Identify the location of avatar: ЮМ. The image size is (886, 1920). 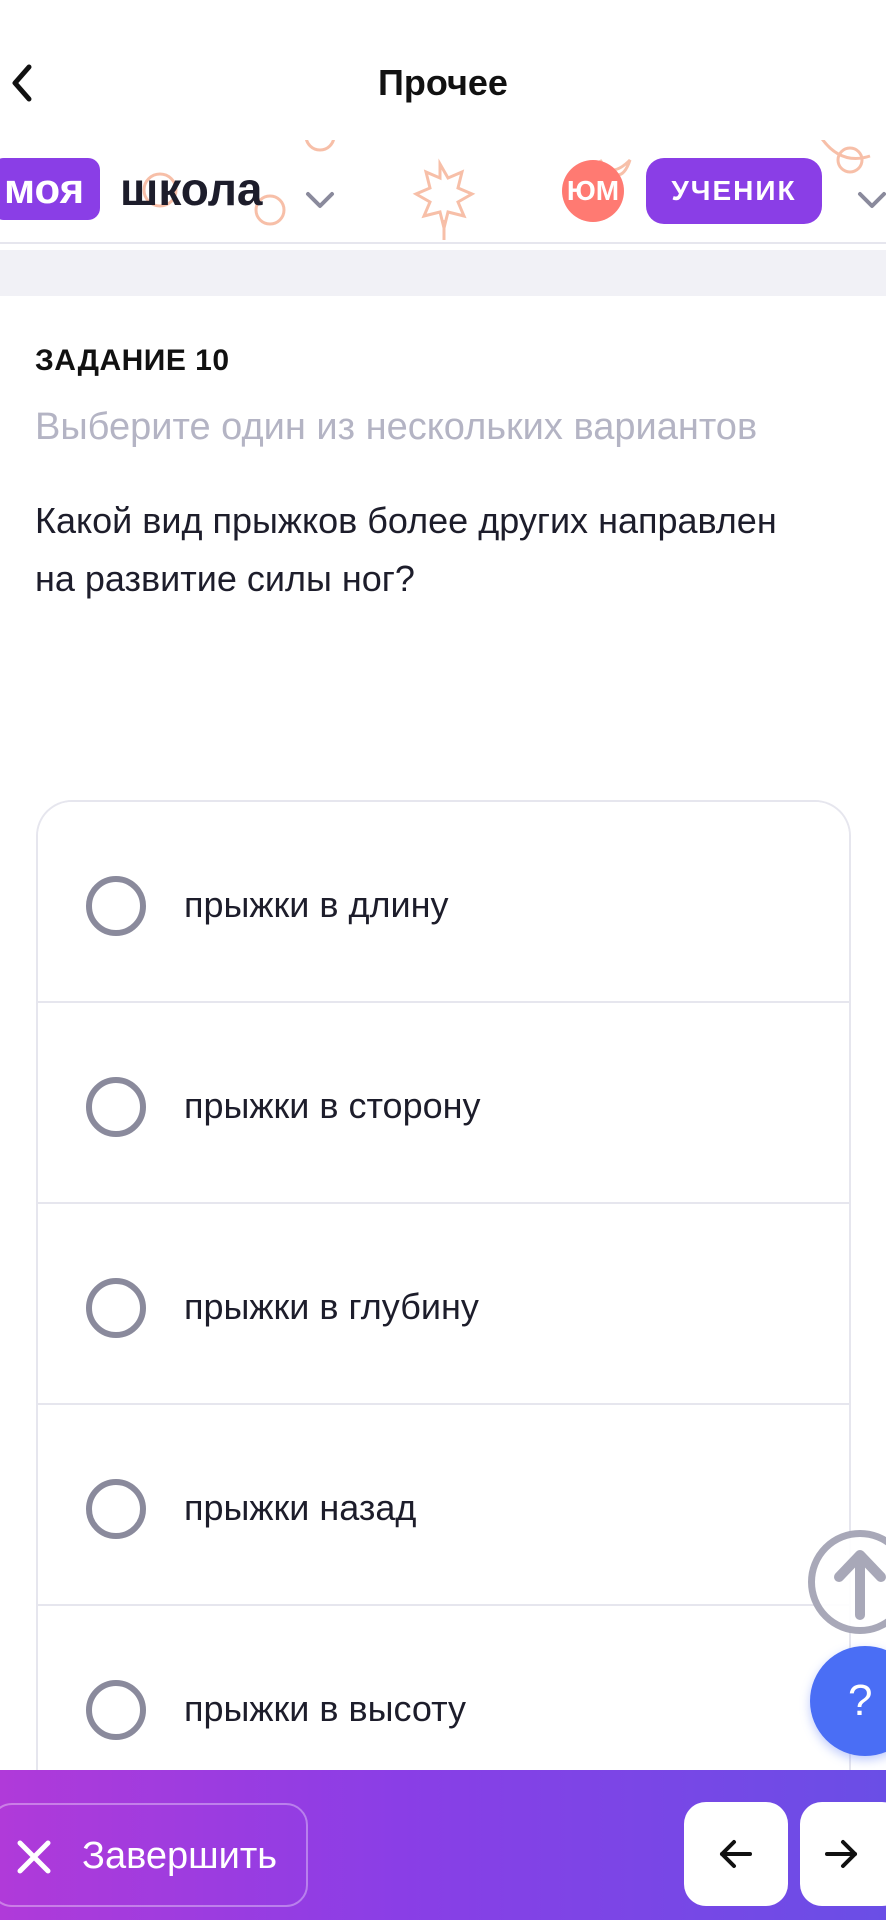
(593, 191).